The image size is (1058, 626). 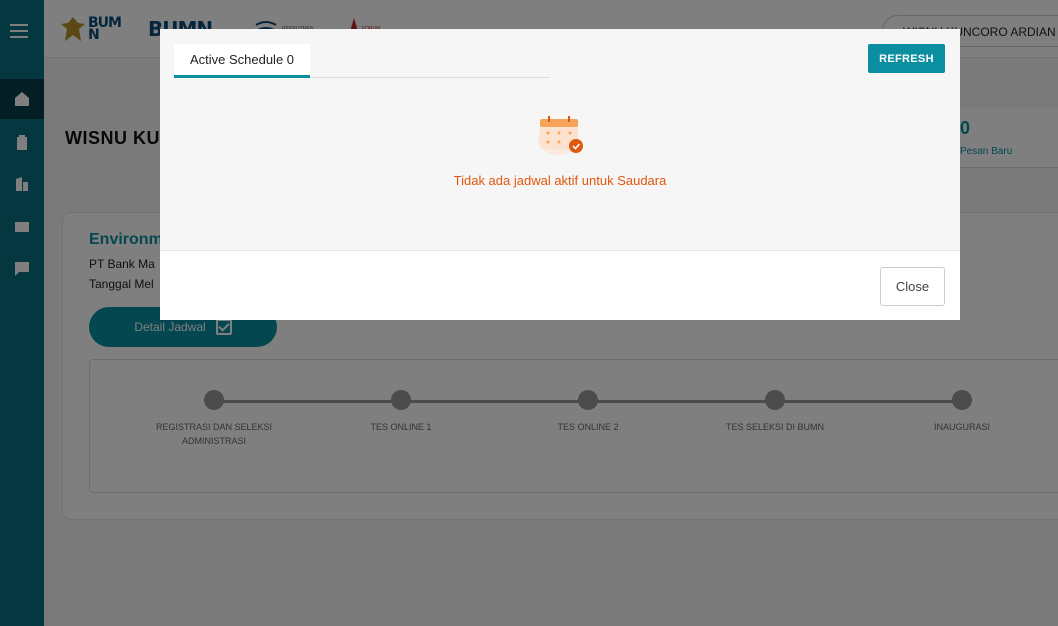 I want to click on refresh-button: REFRESH, so click(x=906, y=58).